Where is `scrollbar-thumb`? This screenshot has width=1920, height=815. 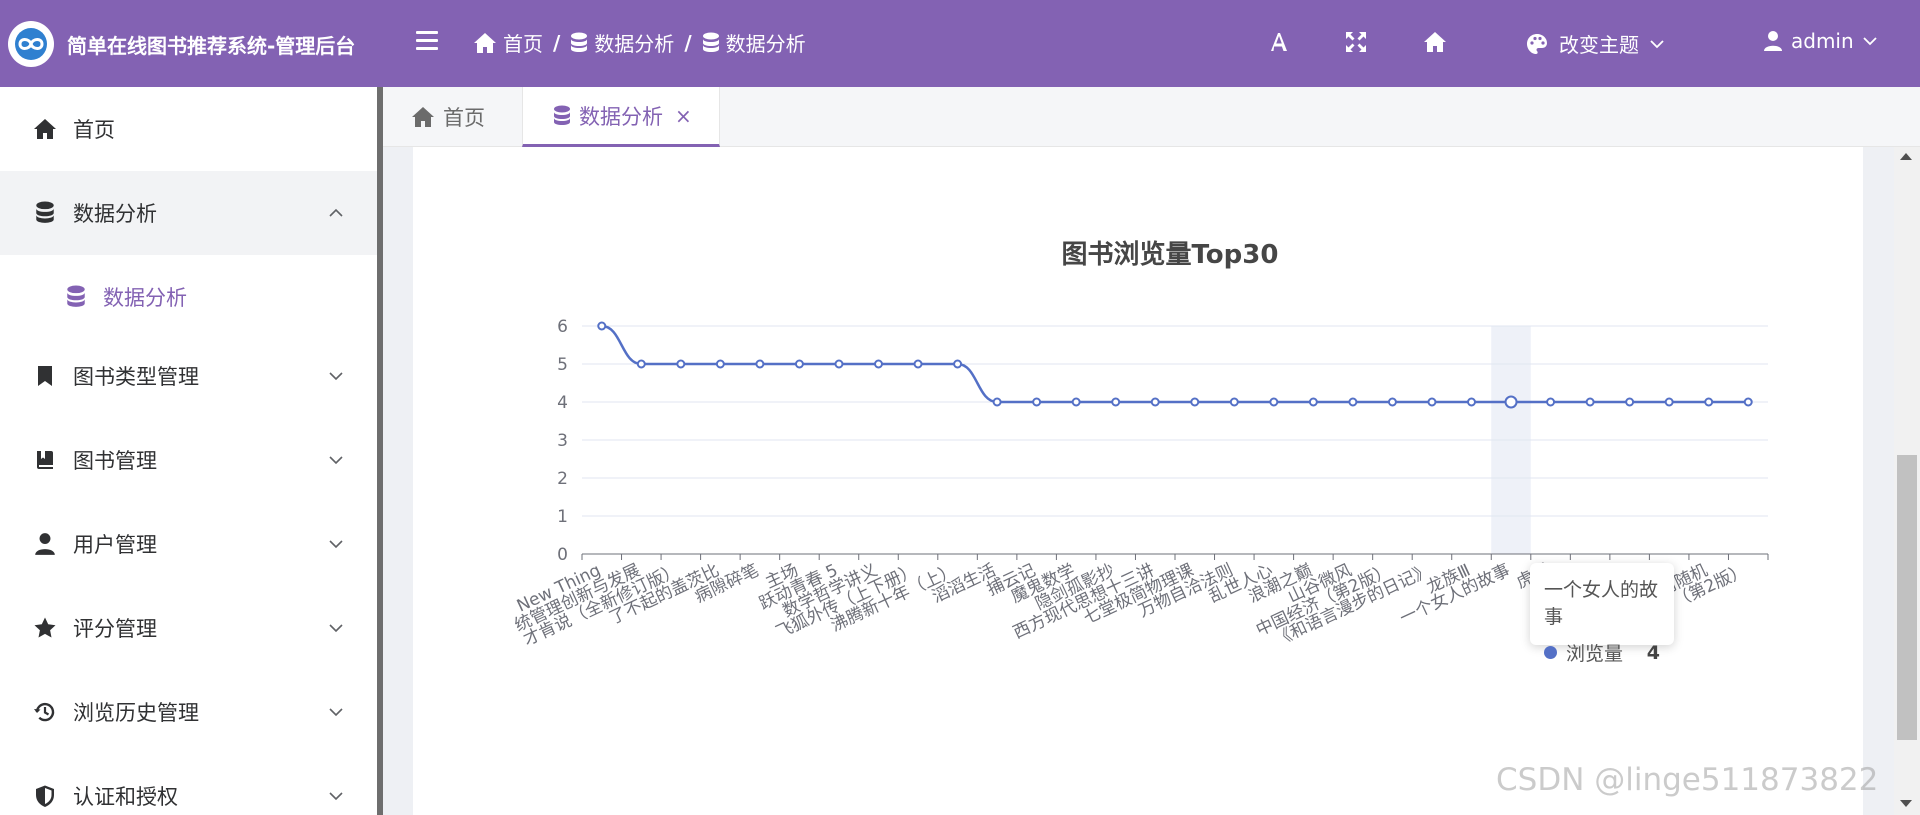 scrollbar-thumb is located at coordinates (1907, 597).